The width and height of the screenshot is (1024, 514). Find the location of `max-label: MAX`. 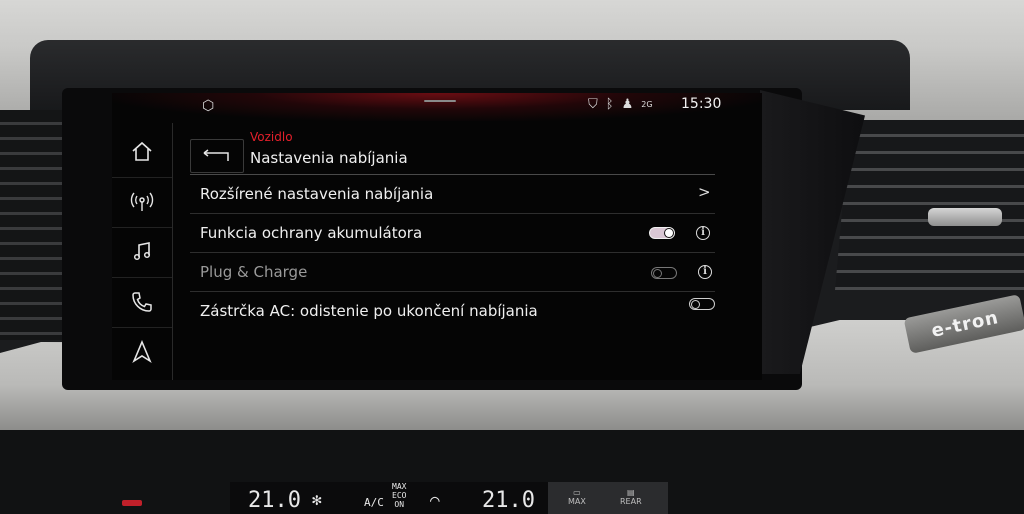

max-label: MAX is located at coordinates (399, 486).